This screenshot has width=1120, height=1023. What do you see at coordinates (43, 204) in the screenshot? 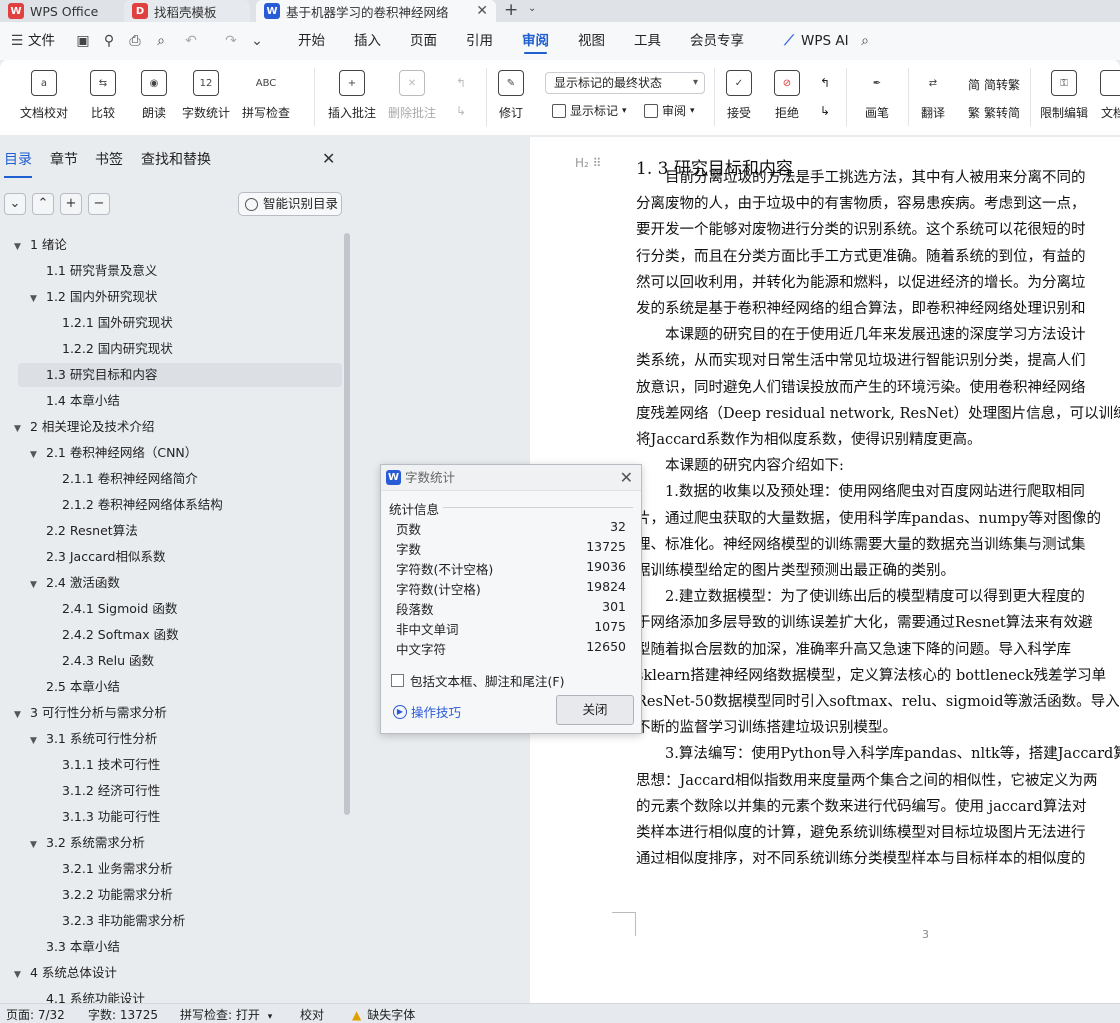
I see `expand-up-chevron-icon: ⌃` at bounding box center [43, 204].